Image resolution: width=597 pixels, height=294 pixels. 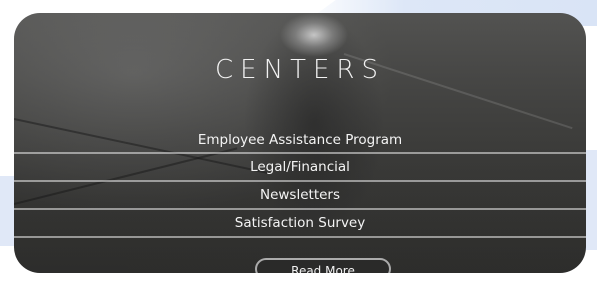 I want to click on read-more-button: Read More, so click(x=323, y=265).